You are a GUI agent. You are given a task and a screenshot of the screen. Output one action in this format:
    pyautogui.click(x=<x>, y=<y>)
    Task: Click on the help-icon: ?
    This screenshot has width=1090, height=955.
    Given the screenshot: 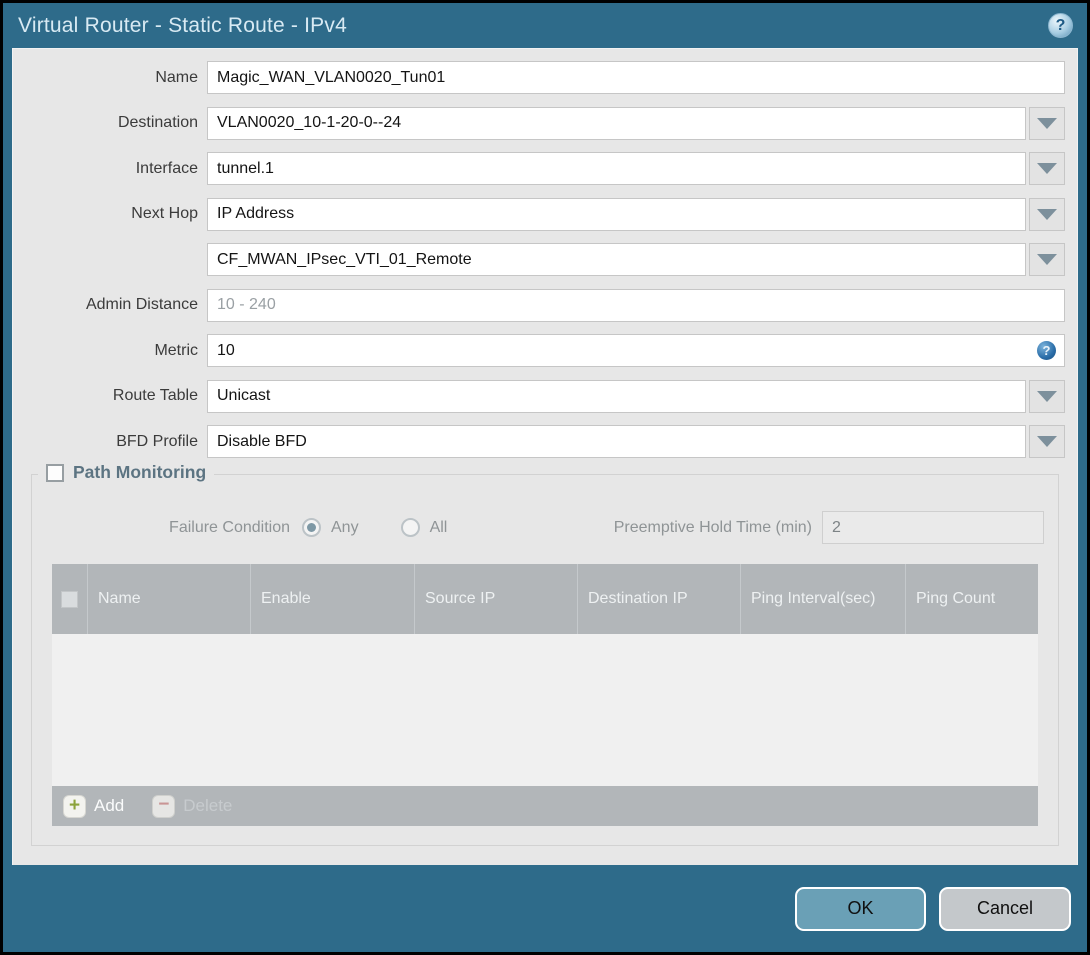 What is the action you would take?
    pyautogui.click(x=1060, y=25)
    